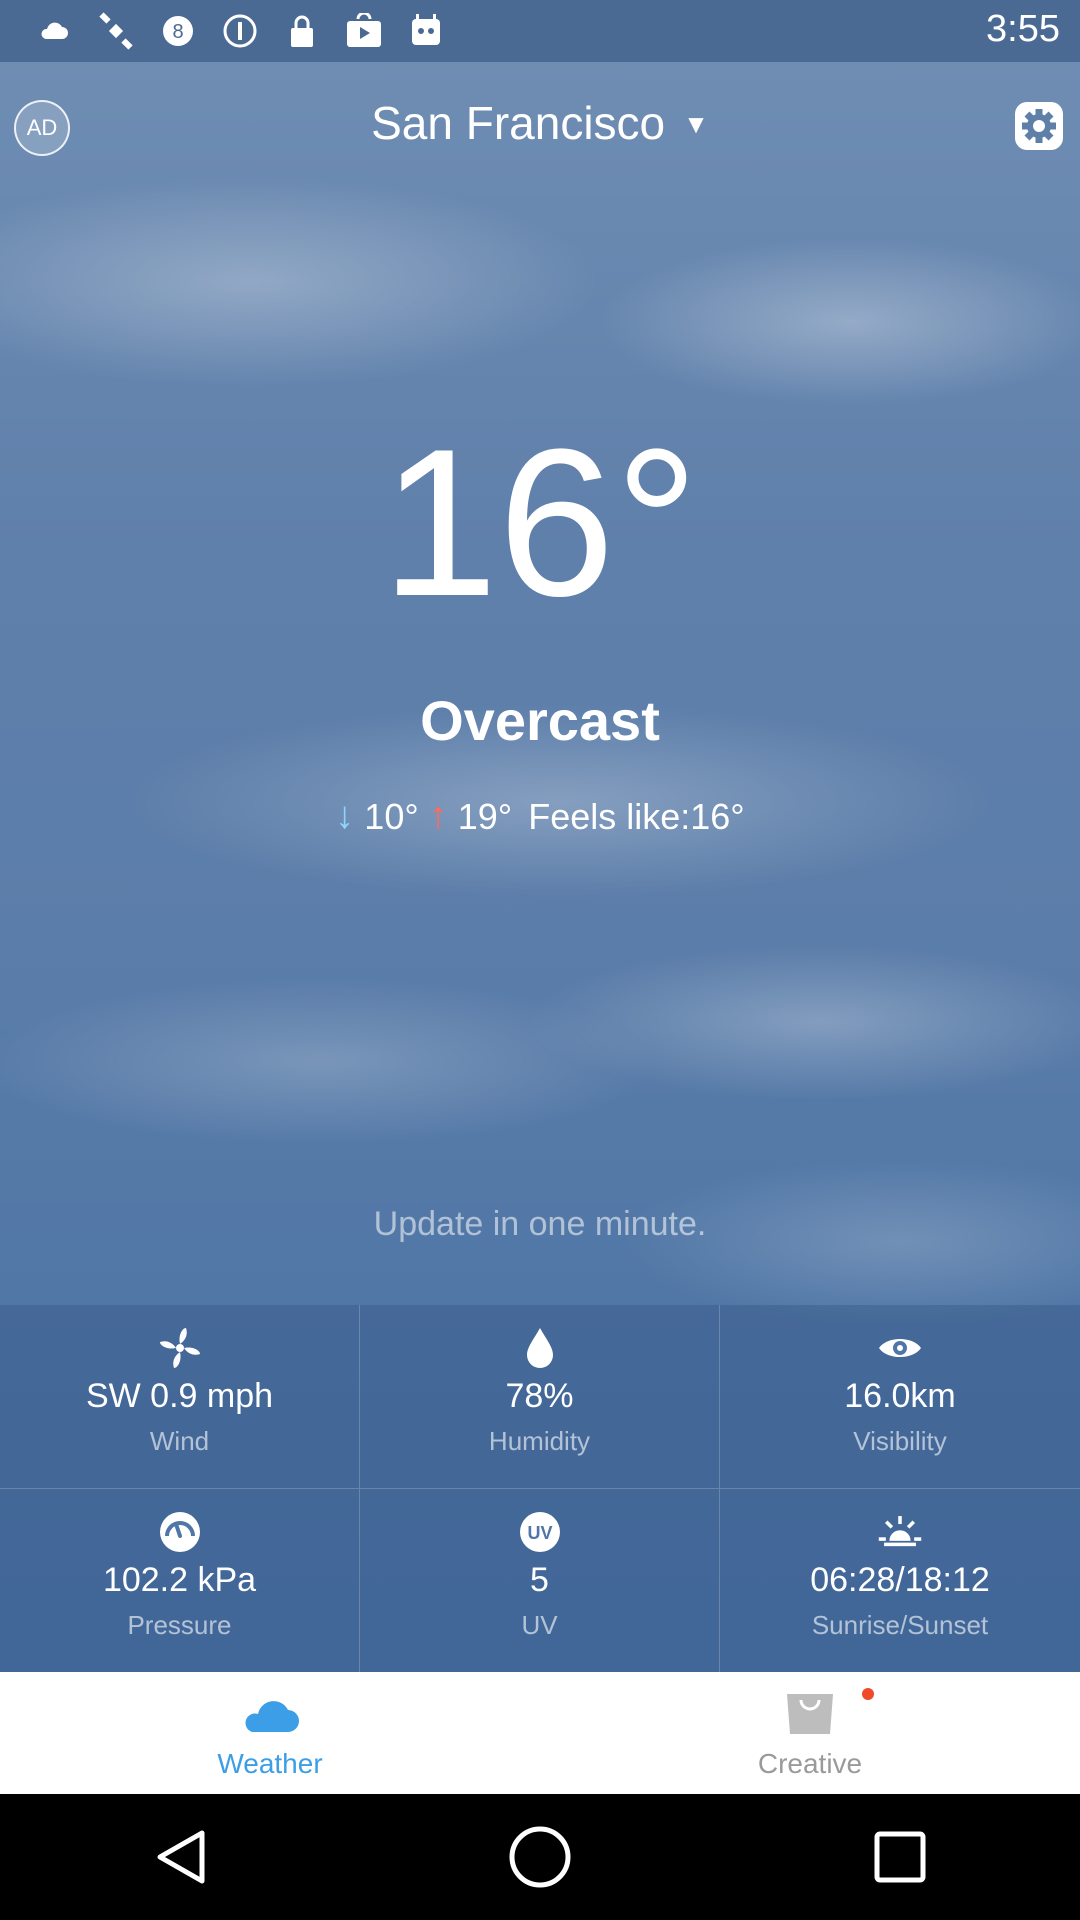 This screenshot has height=1920, width=1080. I want to click on detail-sunrise-sunset: 06:28/18:12 Sunrise/Sunset, so click(900, 1581).